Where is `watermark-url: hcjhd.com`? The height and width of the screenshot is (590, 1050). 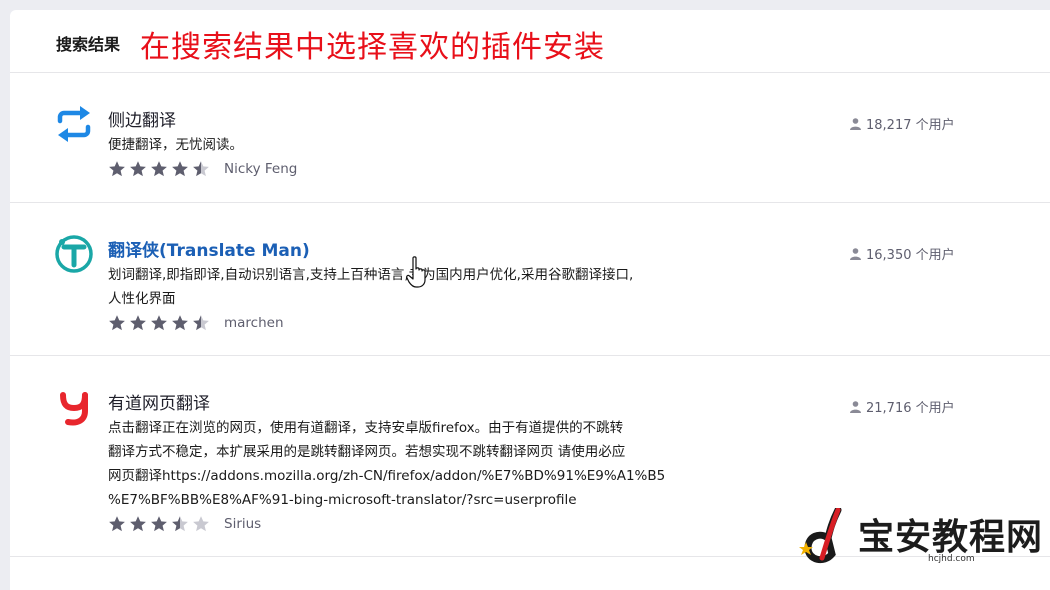
watermark-url: hcjhd.com is located at coordinates (951, 559).